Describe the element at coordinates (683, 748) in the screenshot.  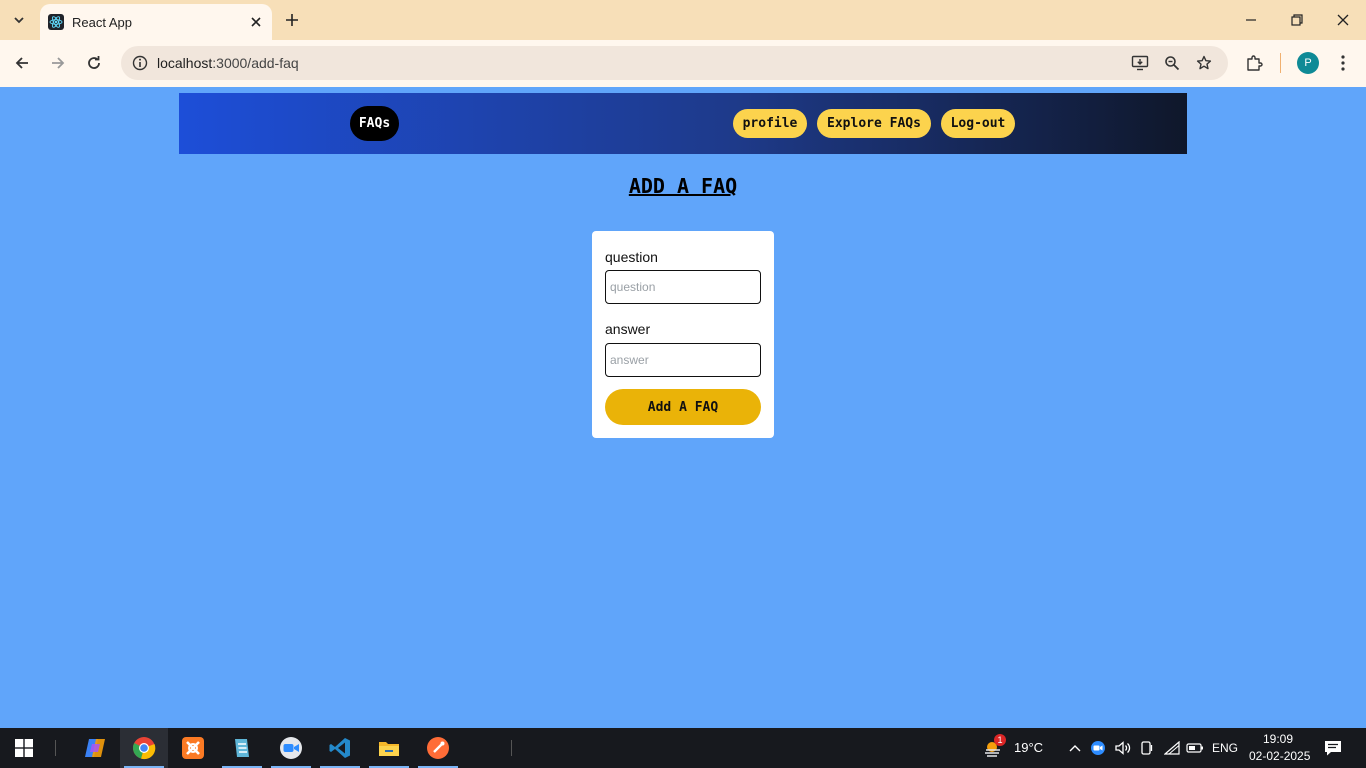
I see `windows-taskbar: 1 19°C ENG 19:09 02-02-2025` at that location.